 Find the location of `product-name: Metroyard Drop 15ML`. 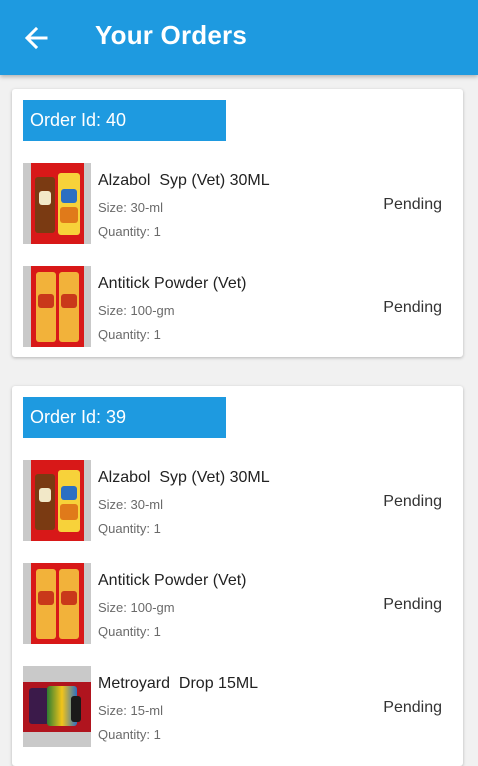

product-name: Metroyard Drop 15ML is located at coordinates (178, 683).